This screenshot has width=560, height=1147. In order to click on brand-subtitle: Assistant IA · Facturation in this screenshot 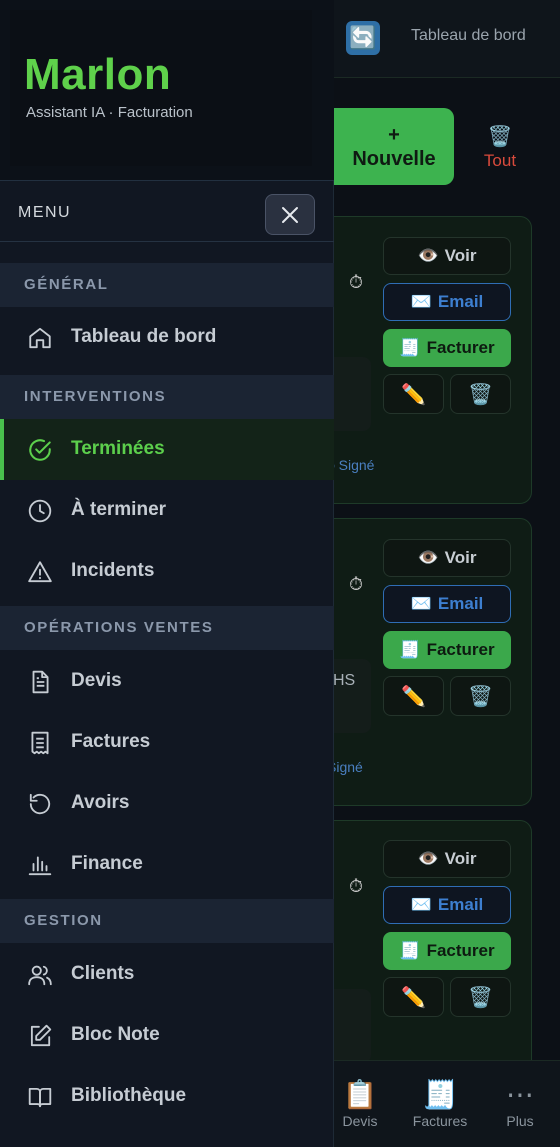, I will do `click(109, 112)`.